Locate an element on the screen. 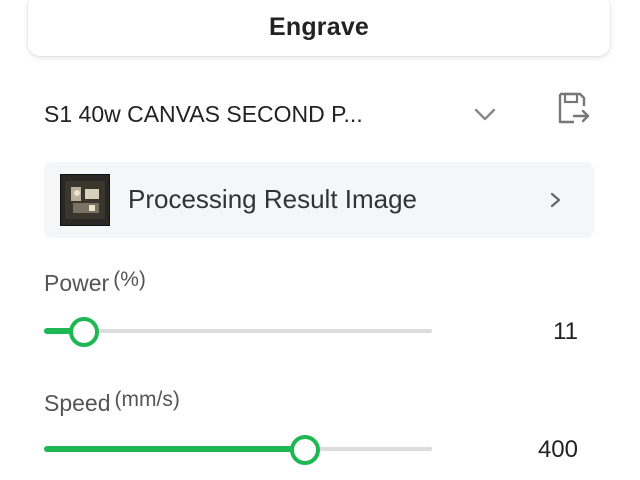 The width and height of the screenshot is (640, 480). chevron-right-icon is located at coordinates (555, 200).